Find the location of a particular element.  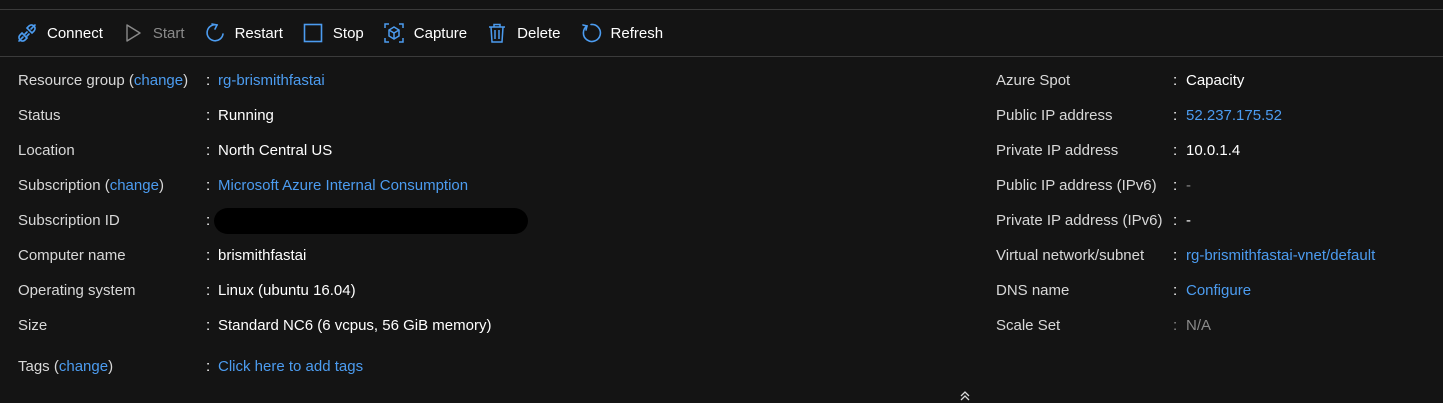

start-button: Start is located at coordinates (153, 33).